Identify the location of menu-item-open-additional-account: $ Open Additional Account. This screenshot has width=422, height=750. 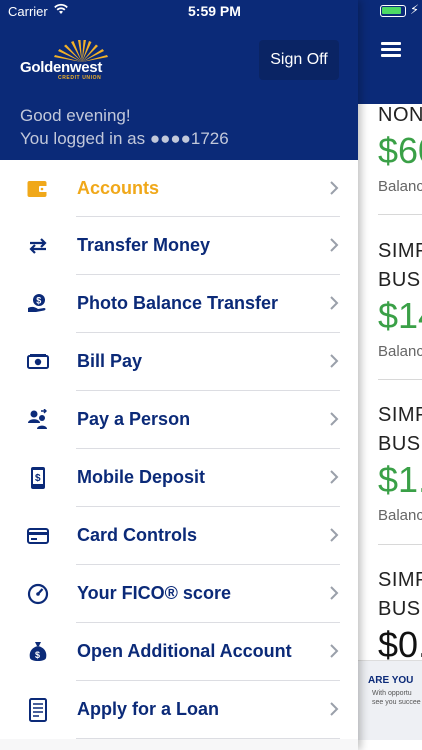
(179, 652).